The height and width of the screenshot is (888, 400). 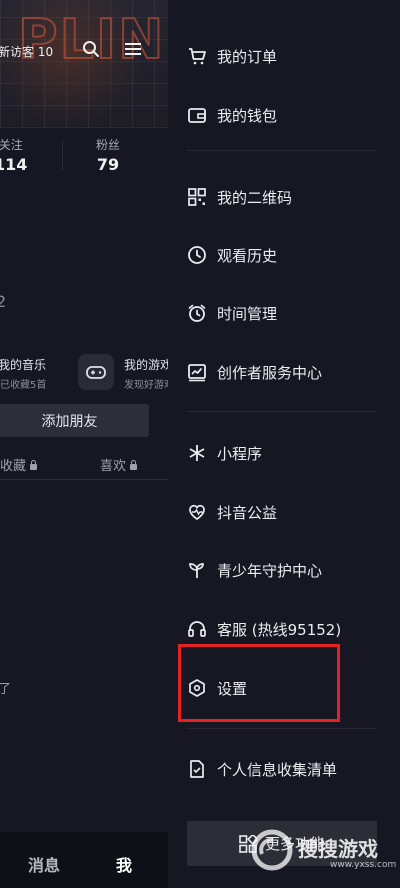 I want to click on menu-item-charity: 抖音公益, so click(x=231, y=512).